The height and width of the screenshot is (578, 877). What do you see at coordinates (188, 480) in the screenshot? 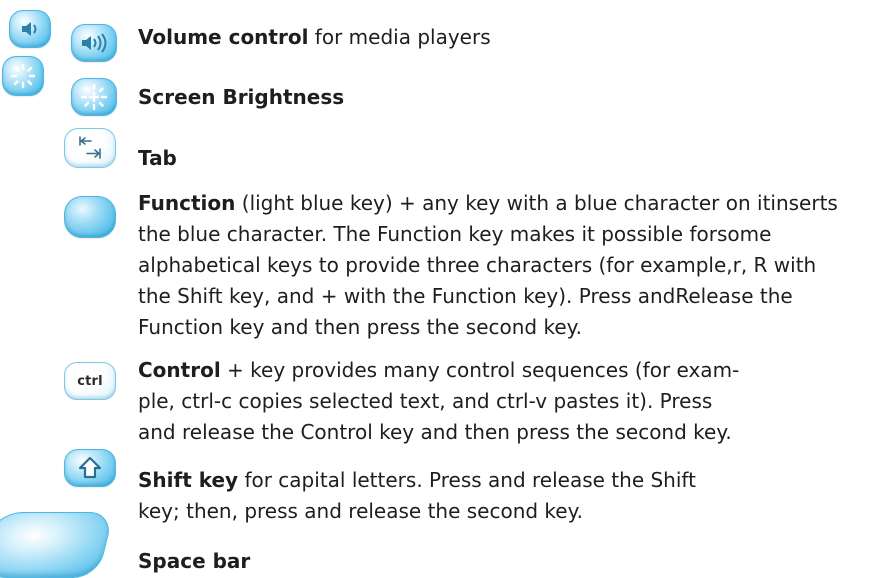
I see `item-title: Shift key` at bounding box center [188, 480].